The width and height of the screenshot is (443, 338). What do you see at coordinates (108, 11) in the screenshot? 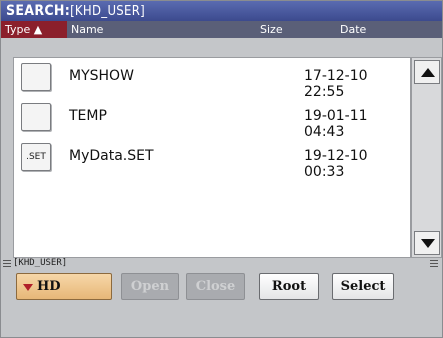
I see `title-path: [KHD_USER]` at bounding box center [108, 11].